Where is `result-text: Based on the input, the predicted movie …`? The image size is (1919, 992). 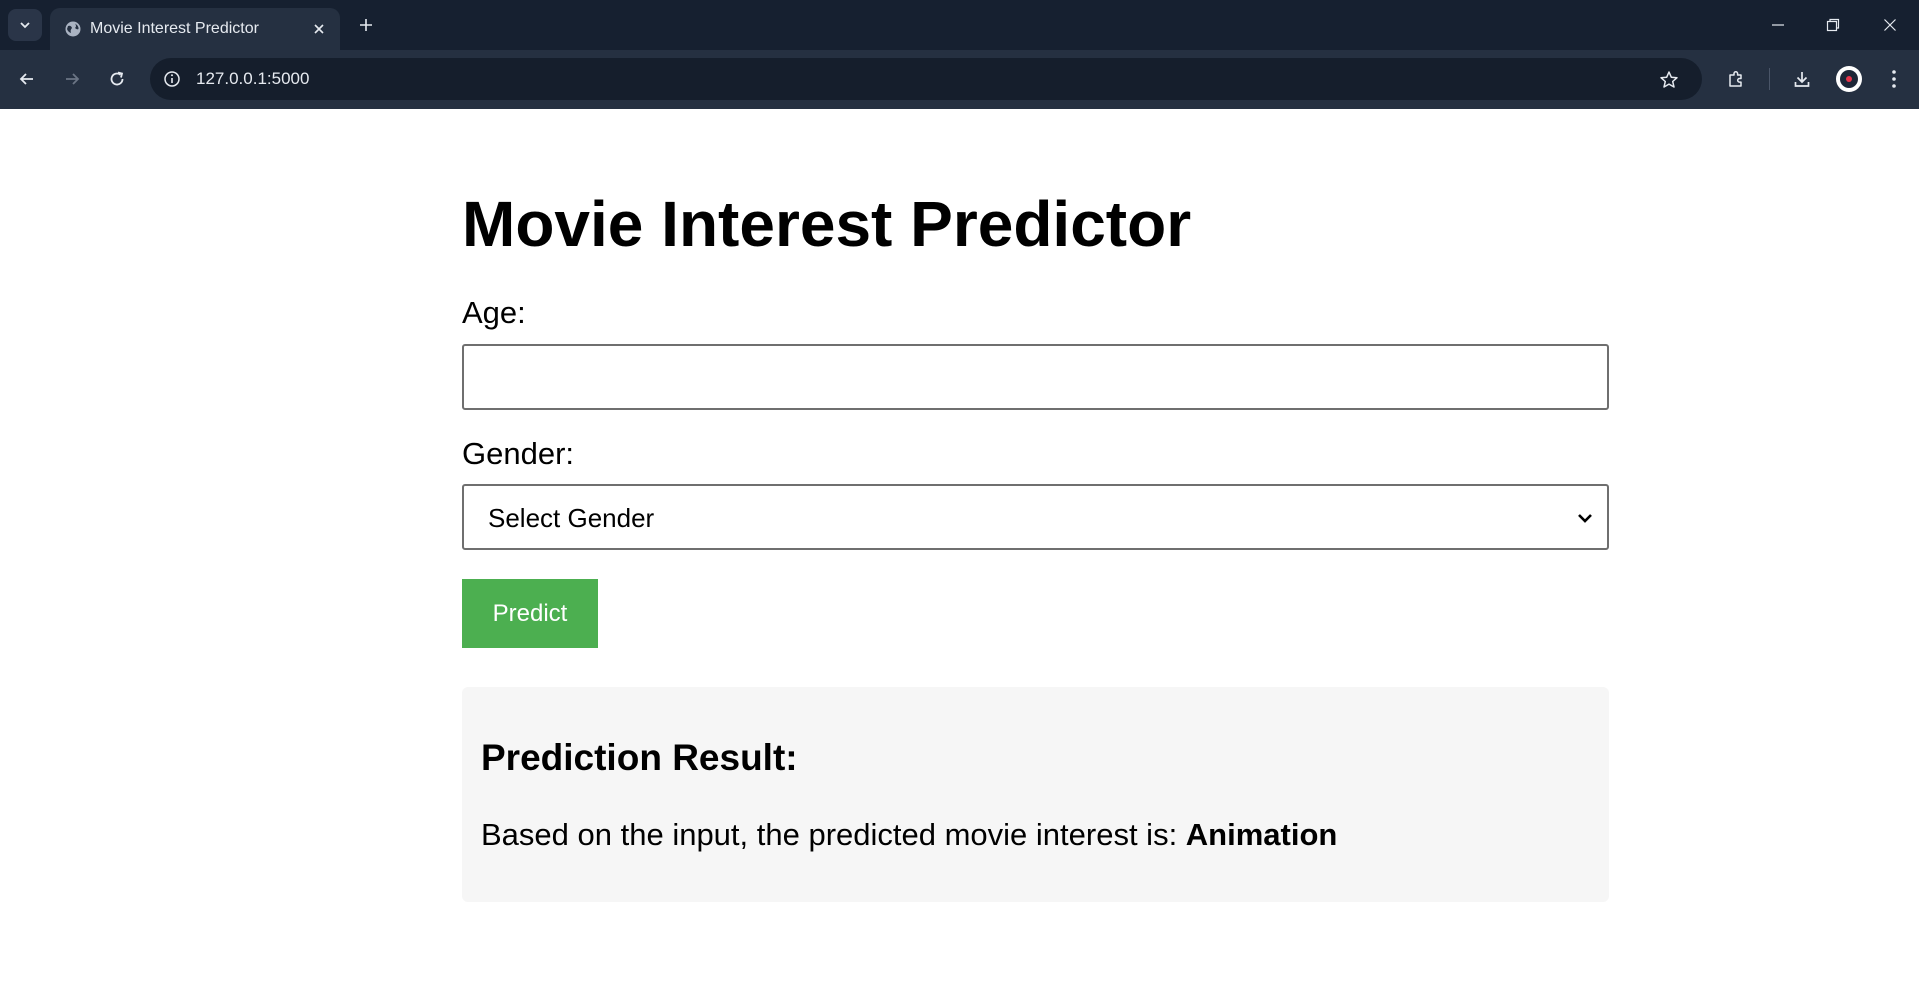 result-text: Based on the input, the predicted movie … is located at coordinates (909, 835).